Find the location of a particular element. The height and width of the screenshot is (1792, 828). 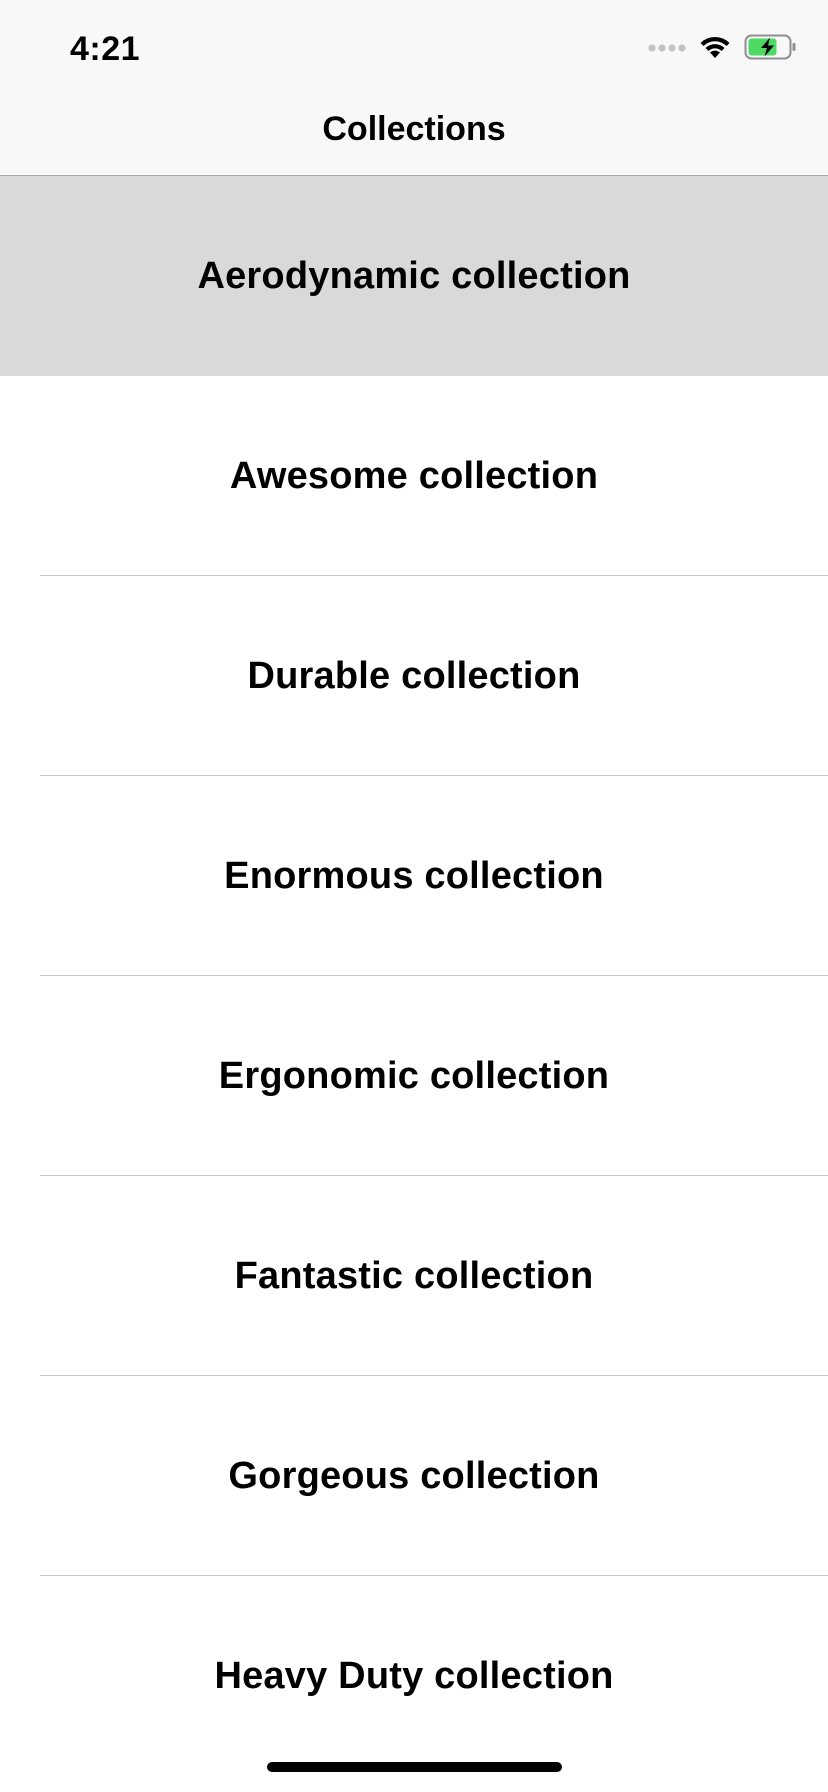

list-item-label: Awesome collection is located at coordinates (414, 475).